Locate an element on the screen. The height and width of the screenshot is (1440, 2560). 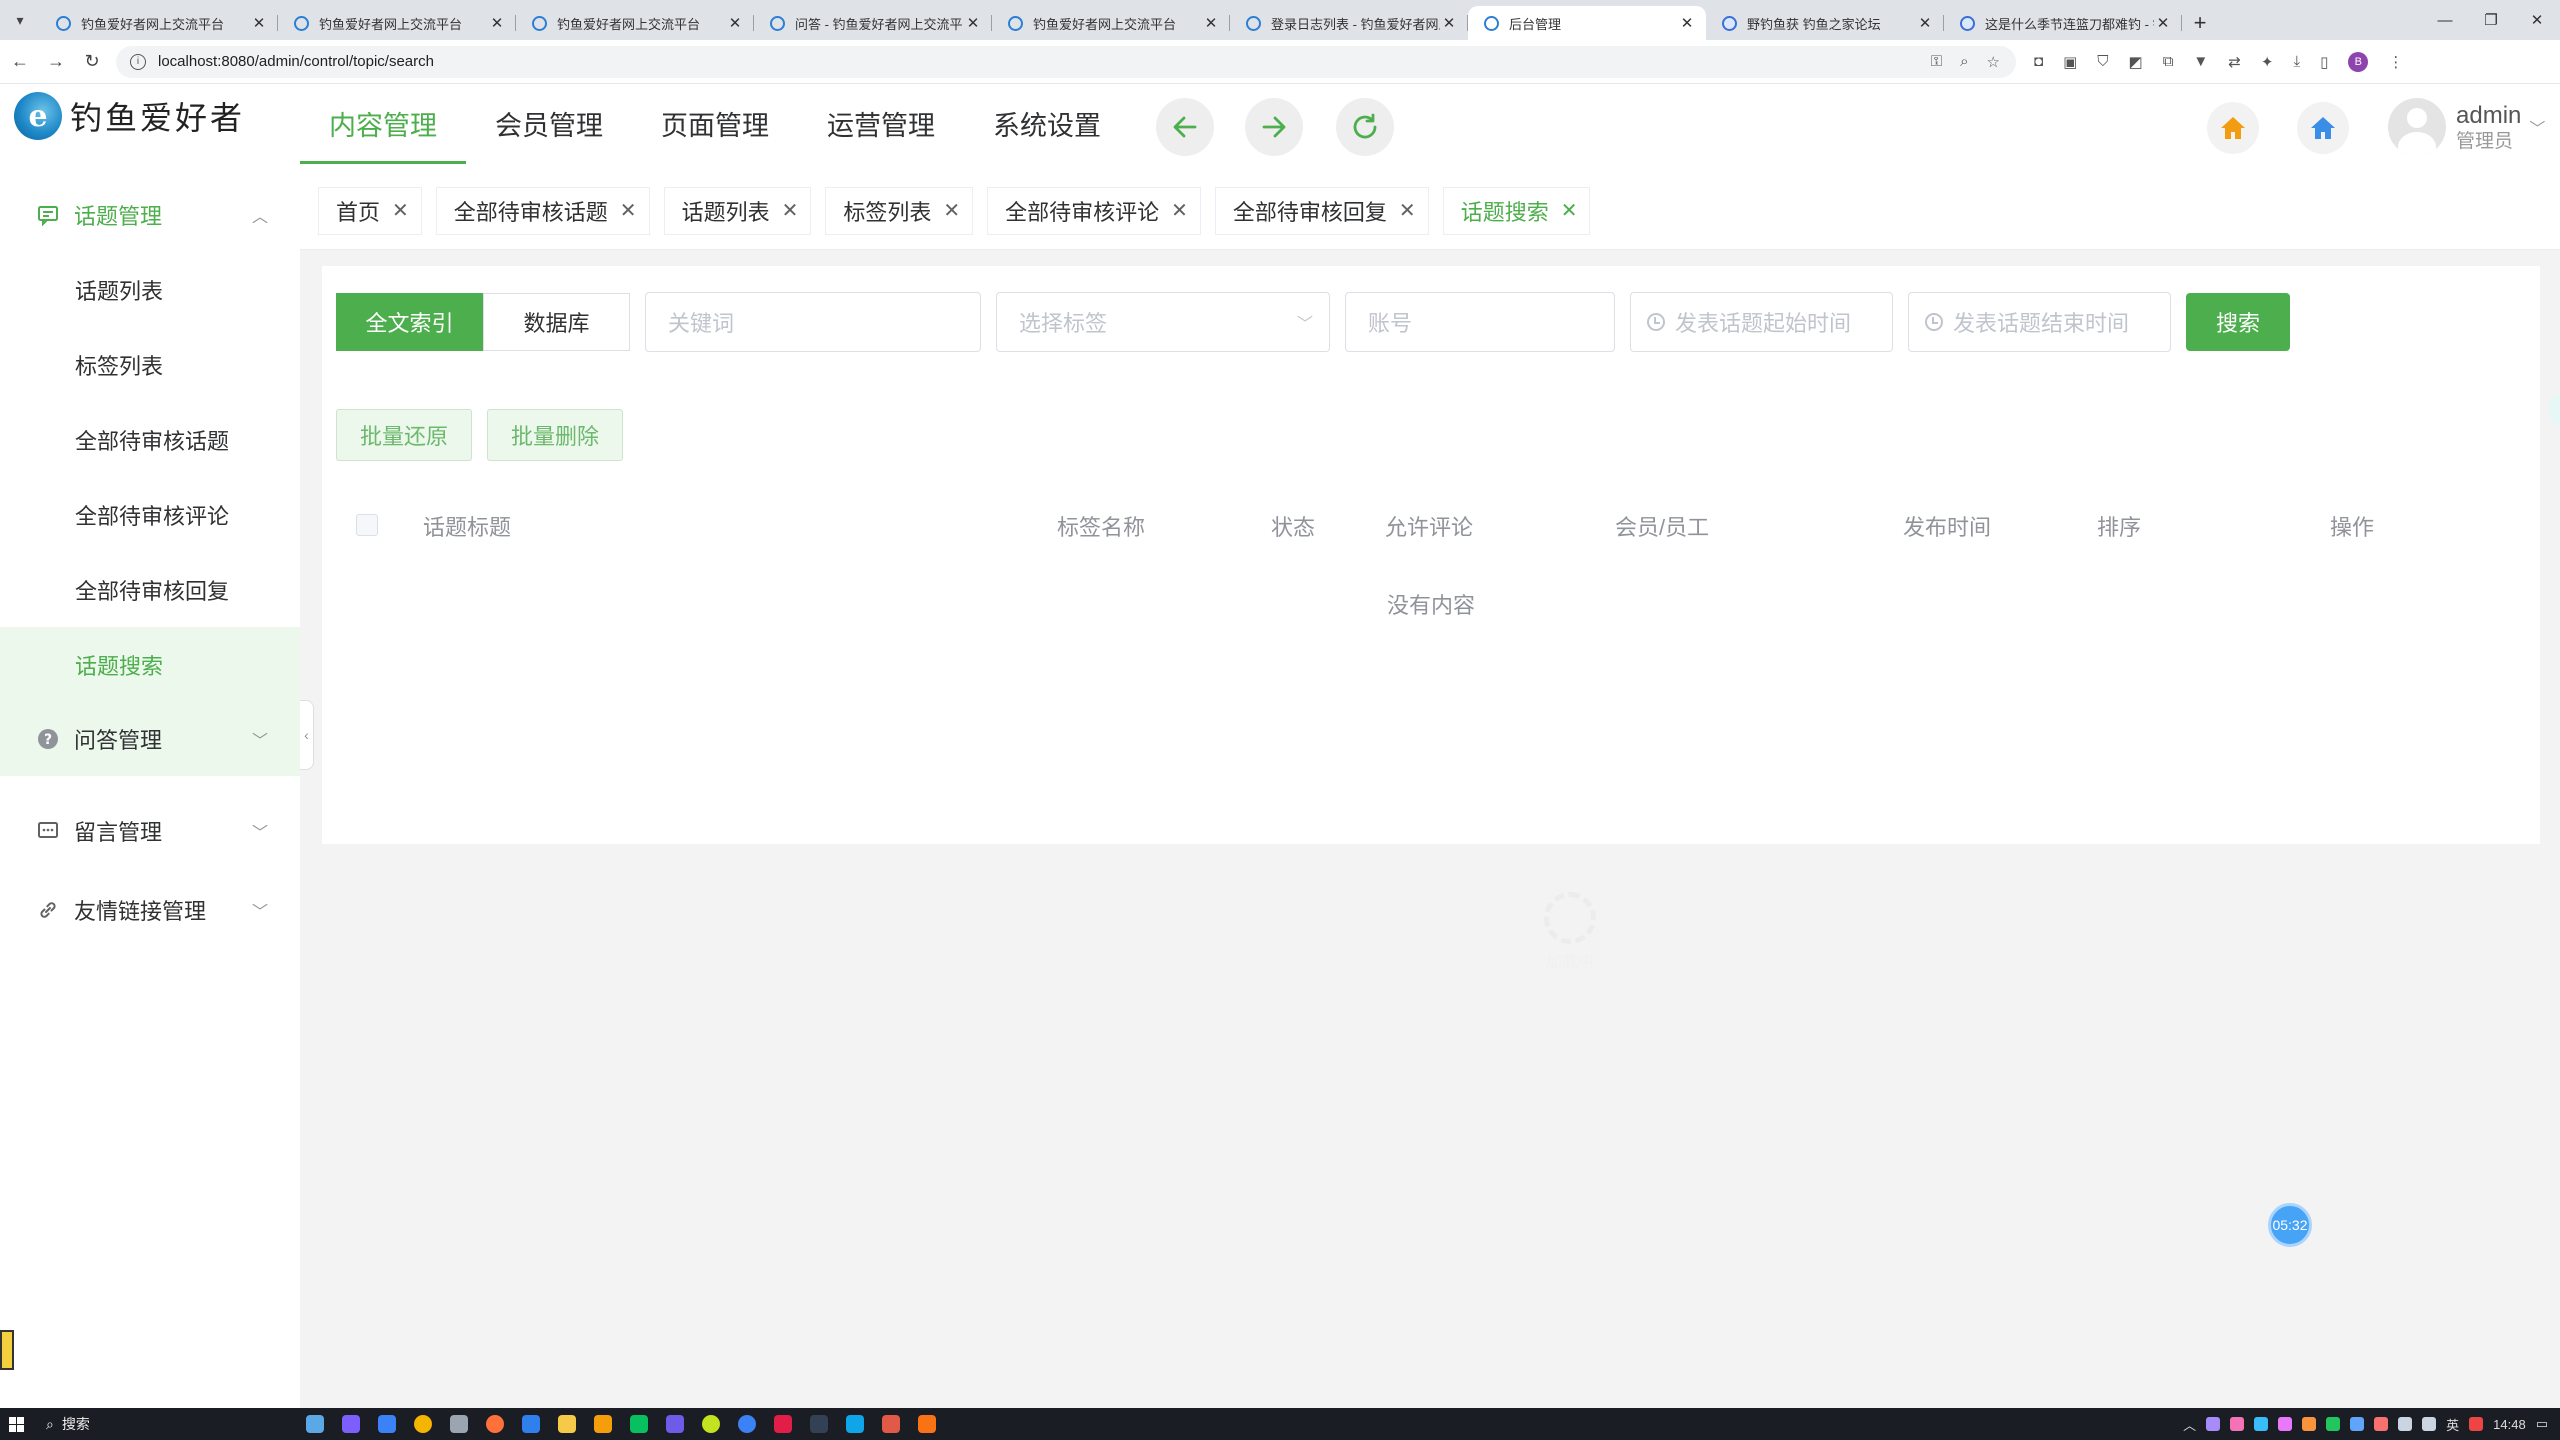
chrome-icon is located at coordinates (423, 1424).